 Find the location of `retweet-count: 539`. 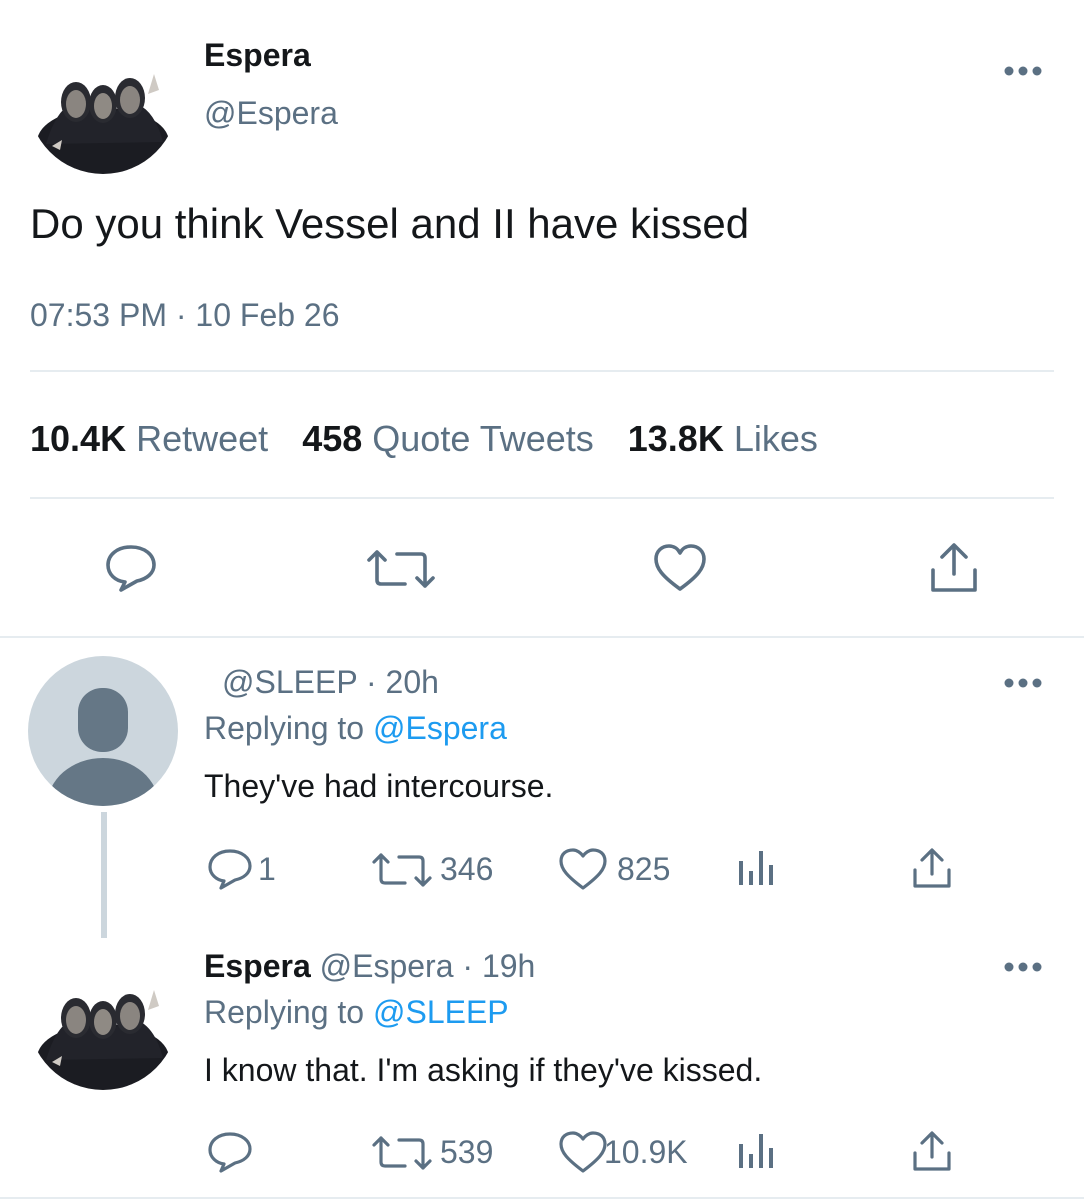

retweet-count: 539 is located at coordinates (467, 1152).